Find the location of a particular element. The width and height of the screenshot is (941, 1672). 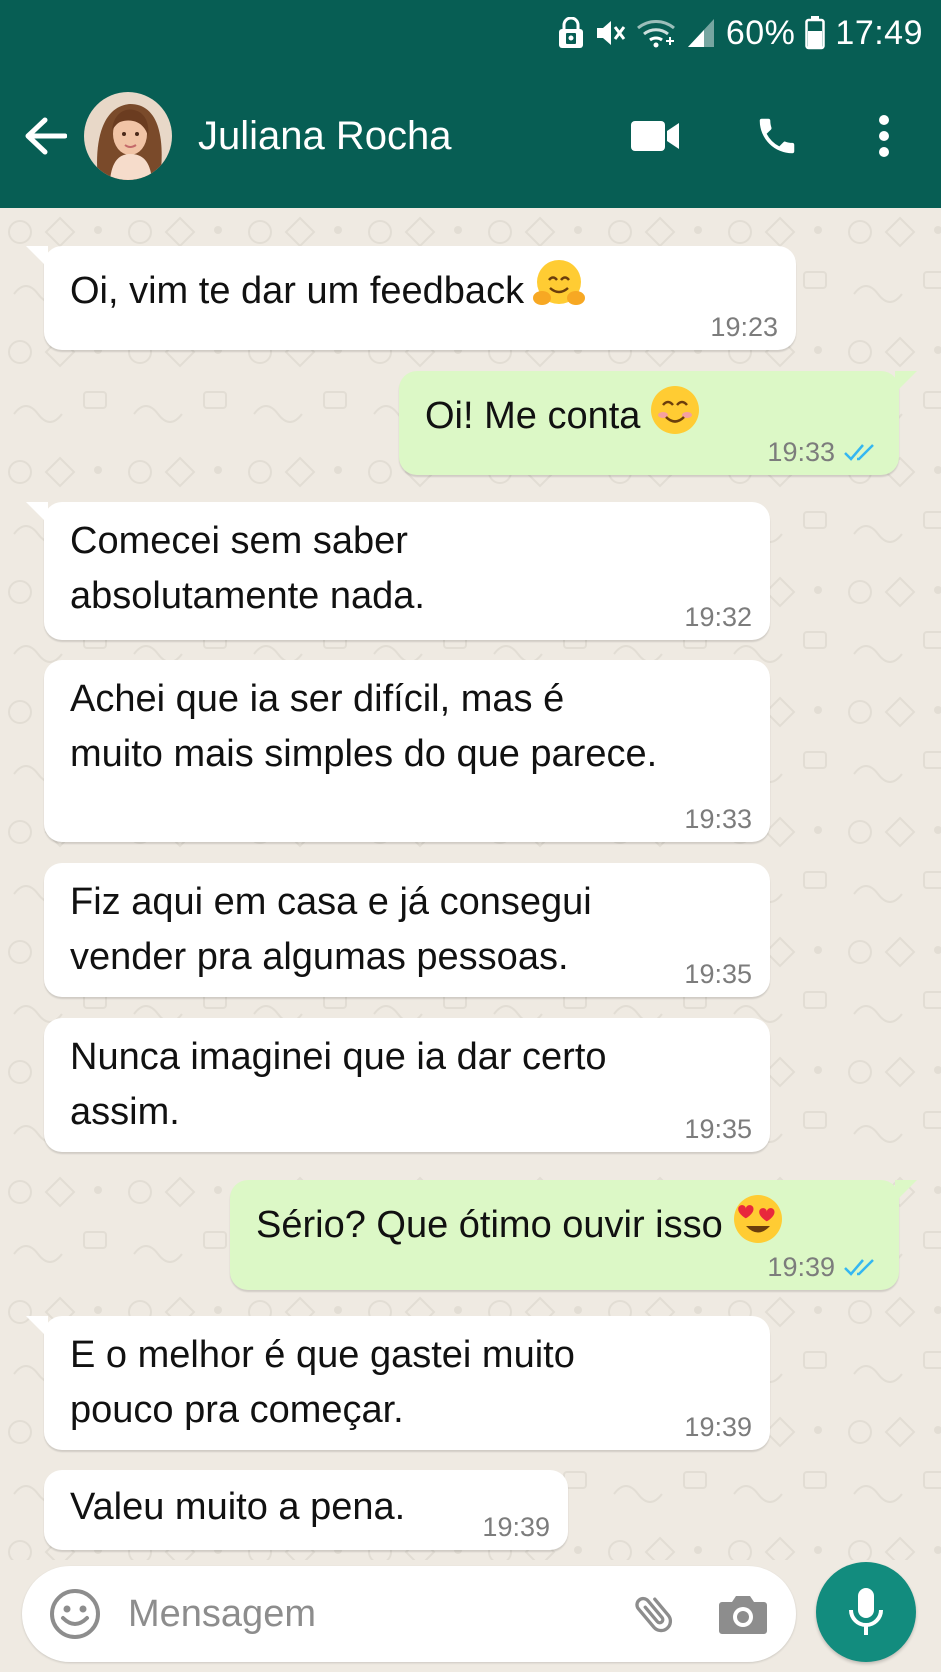

emoji-button is located at coordinates (75, 1614).